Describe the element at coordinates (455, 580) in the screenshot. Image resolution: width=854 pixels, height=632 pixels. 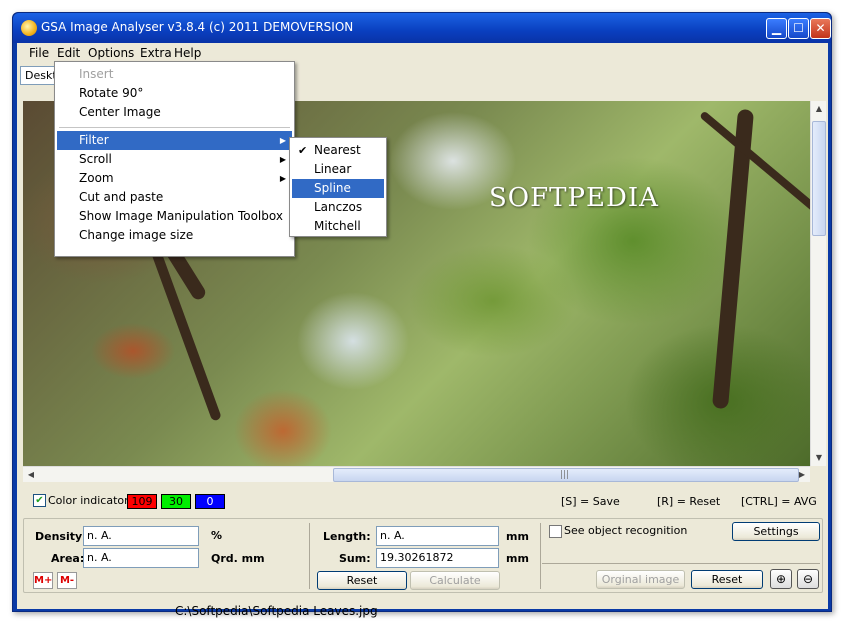
I see `calculate-button: Calculate` at that location.